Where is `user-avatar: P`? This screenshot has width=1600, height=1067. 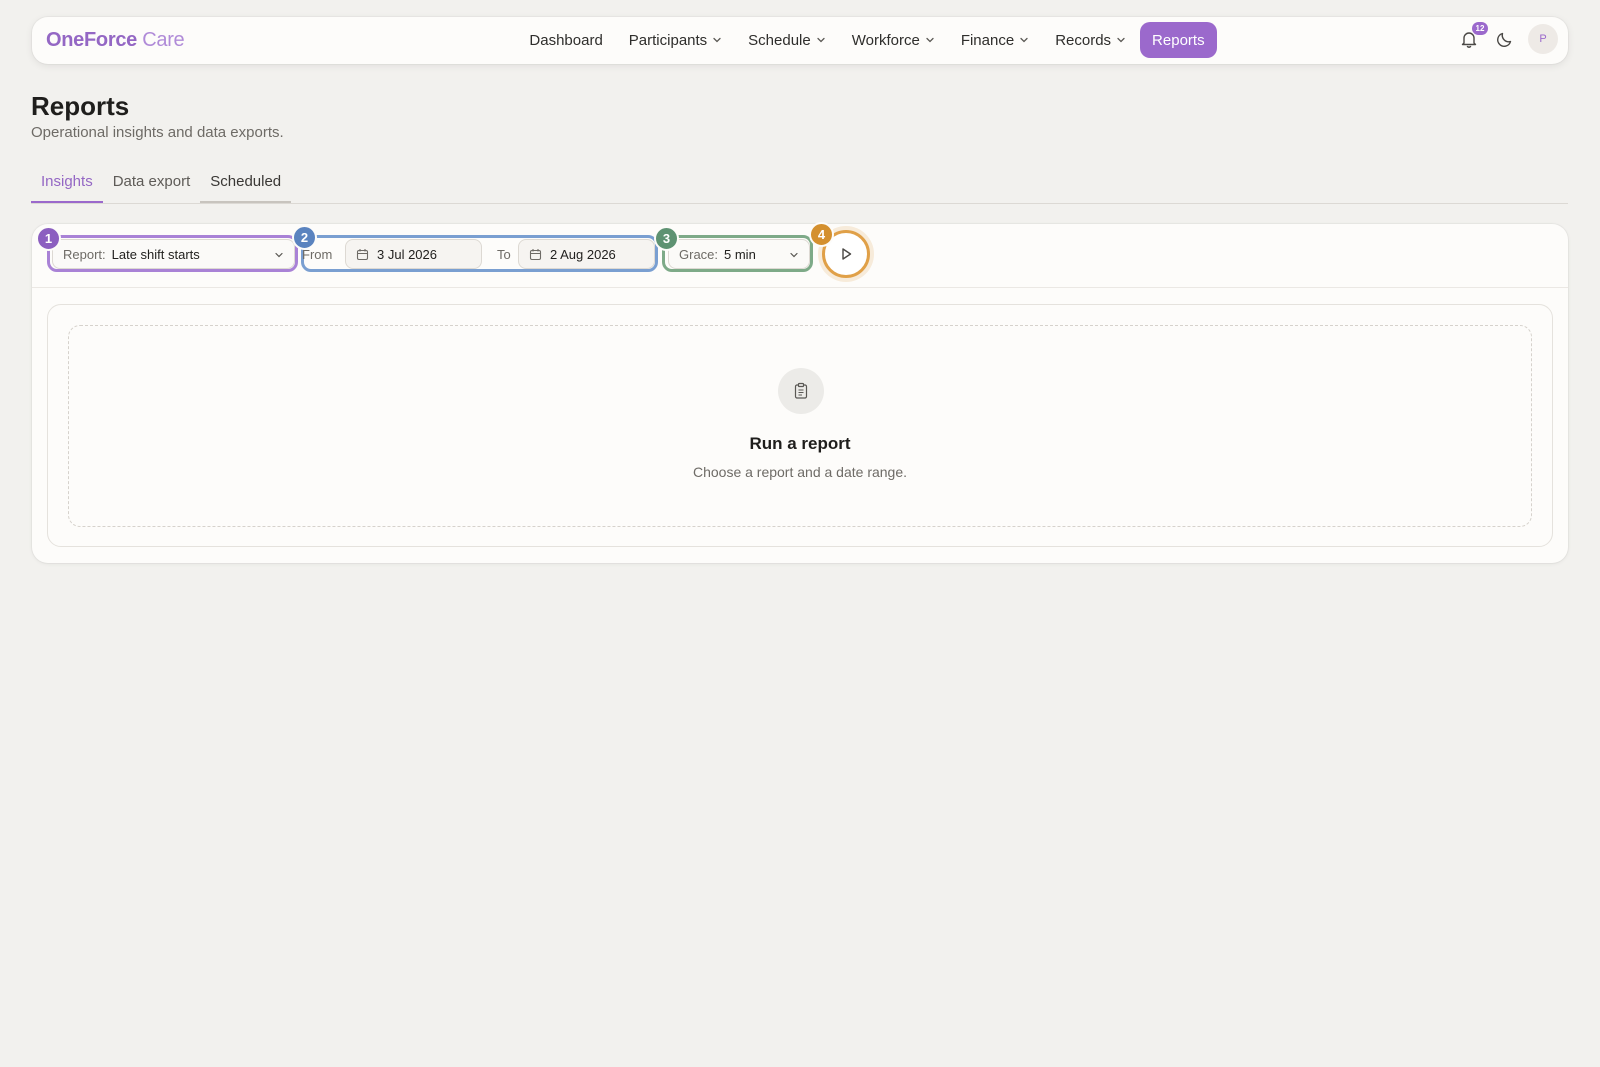 user-avatar: P is located at coordinates (1543, 39).